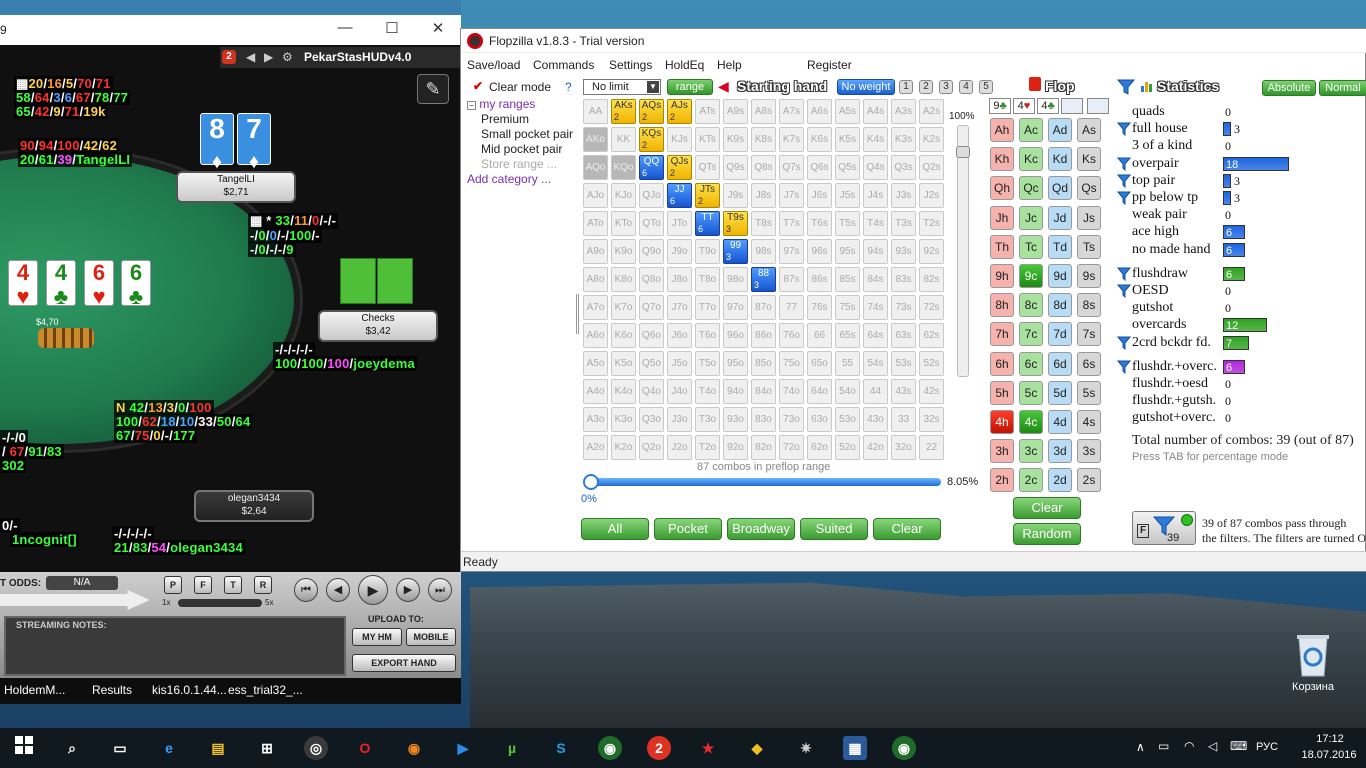 Image resolution: width=1366 pixels, height=768 pixels. Describe the element at coordinates (1212, 746) in the screenshot. I see `volume-icon: ◁` at that location.